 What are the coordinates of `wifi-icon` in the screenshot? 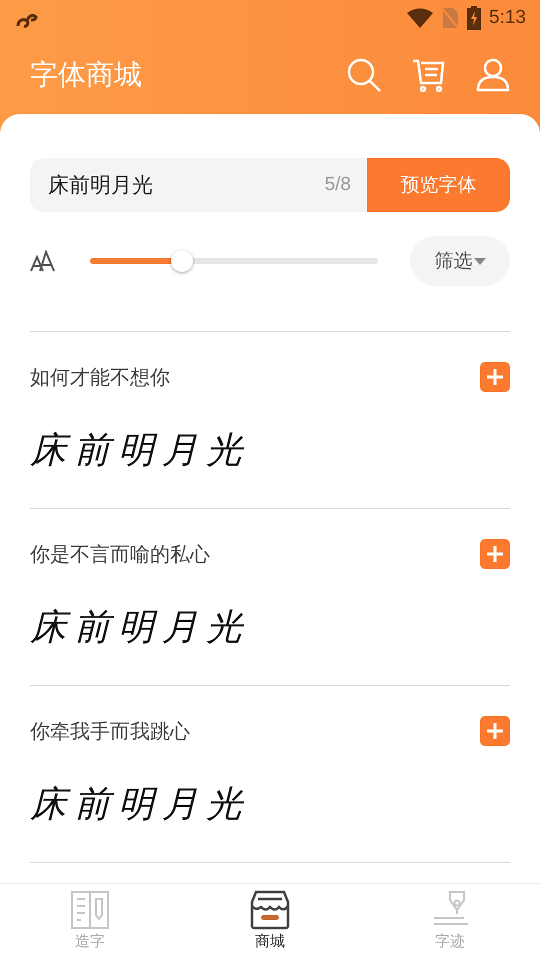 It's located at (420, 18).